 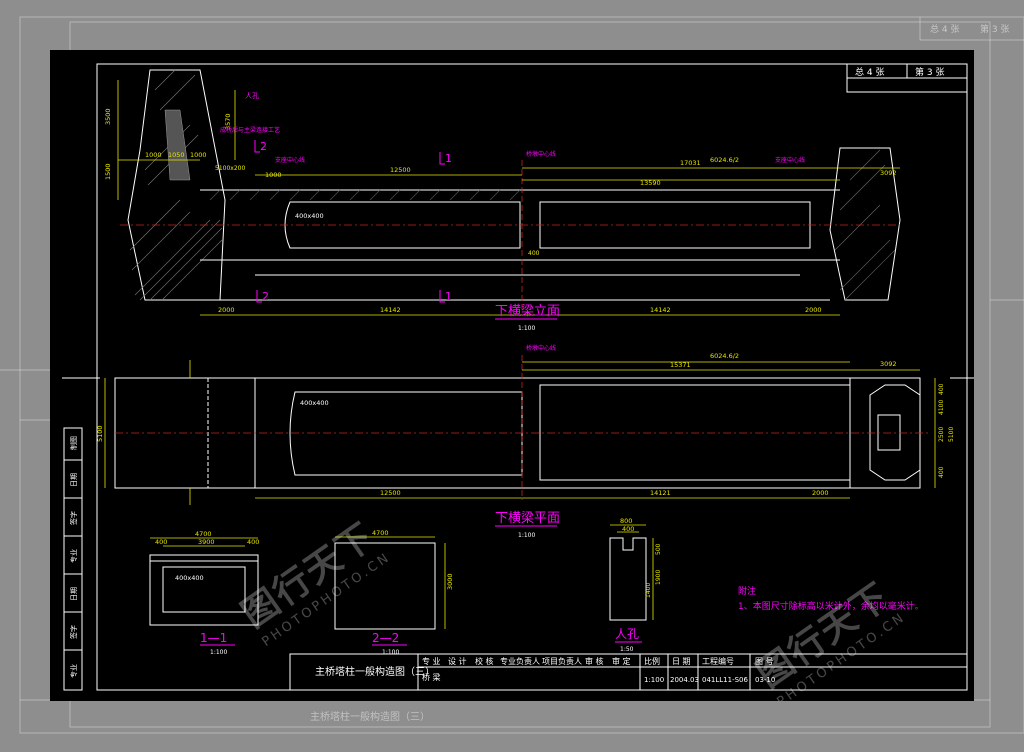 I want to click on section1-marker-bottom: 1, so click(x=448, y=296).